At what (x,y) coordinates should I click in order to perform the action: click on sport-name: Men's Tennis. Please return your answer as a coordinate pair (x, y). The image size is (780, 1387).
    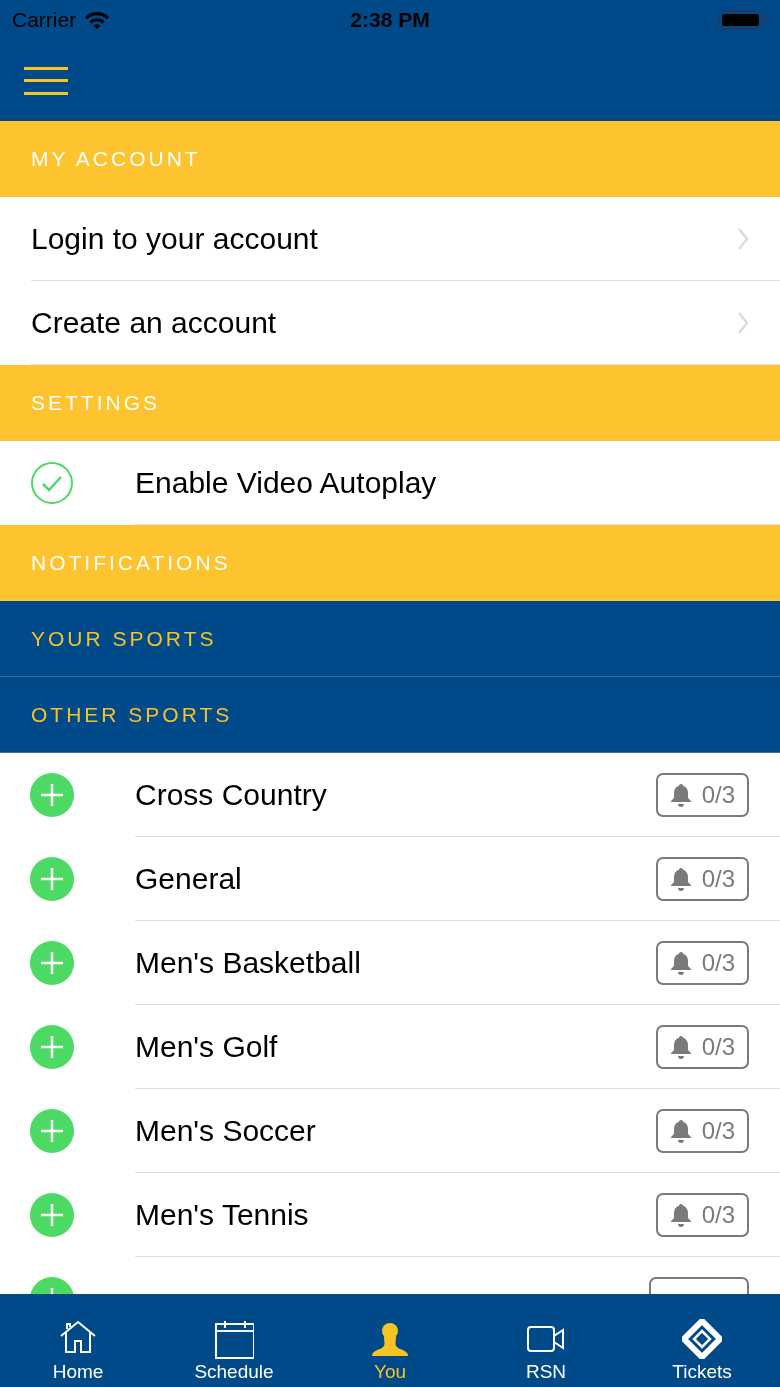
    Looking at the image, I should click on (222, 1214).